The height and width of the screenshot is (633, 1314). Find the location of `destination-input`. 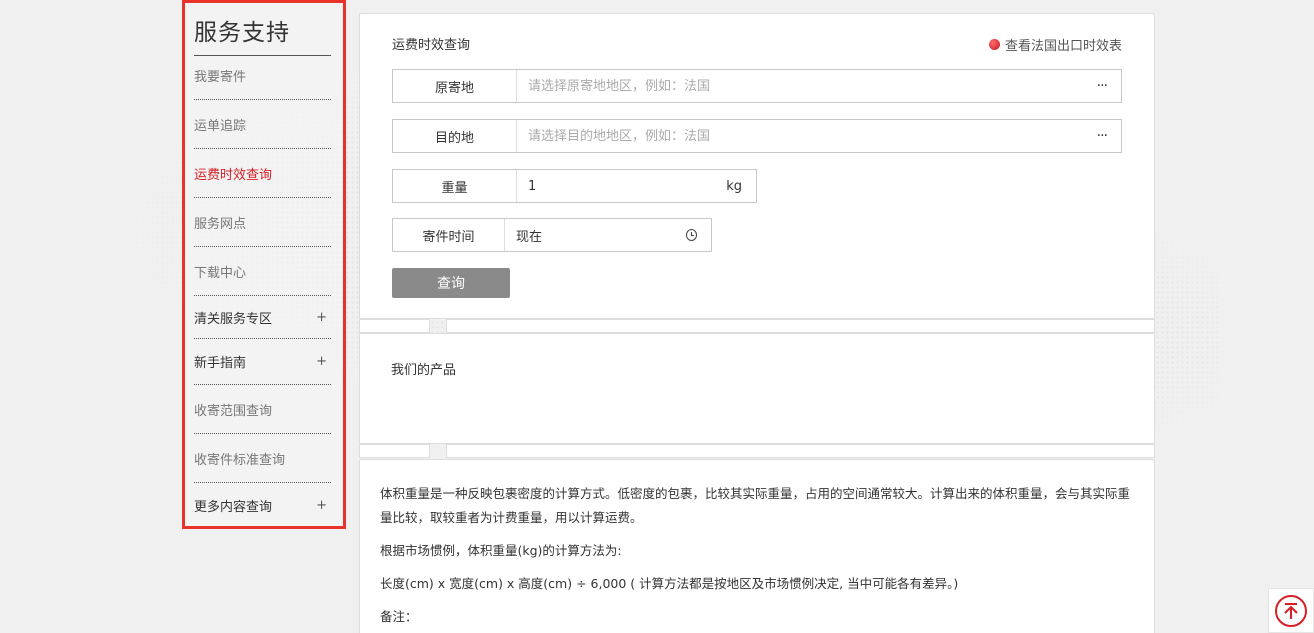

destination-input is located at coordinates (807, 136).